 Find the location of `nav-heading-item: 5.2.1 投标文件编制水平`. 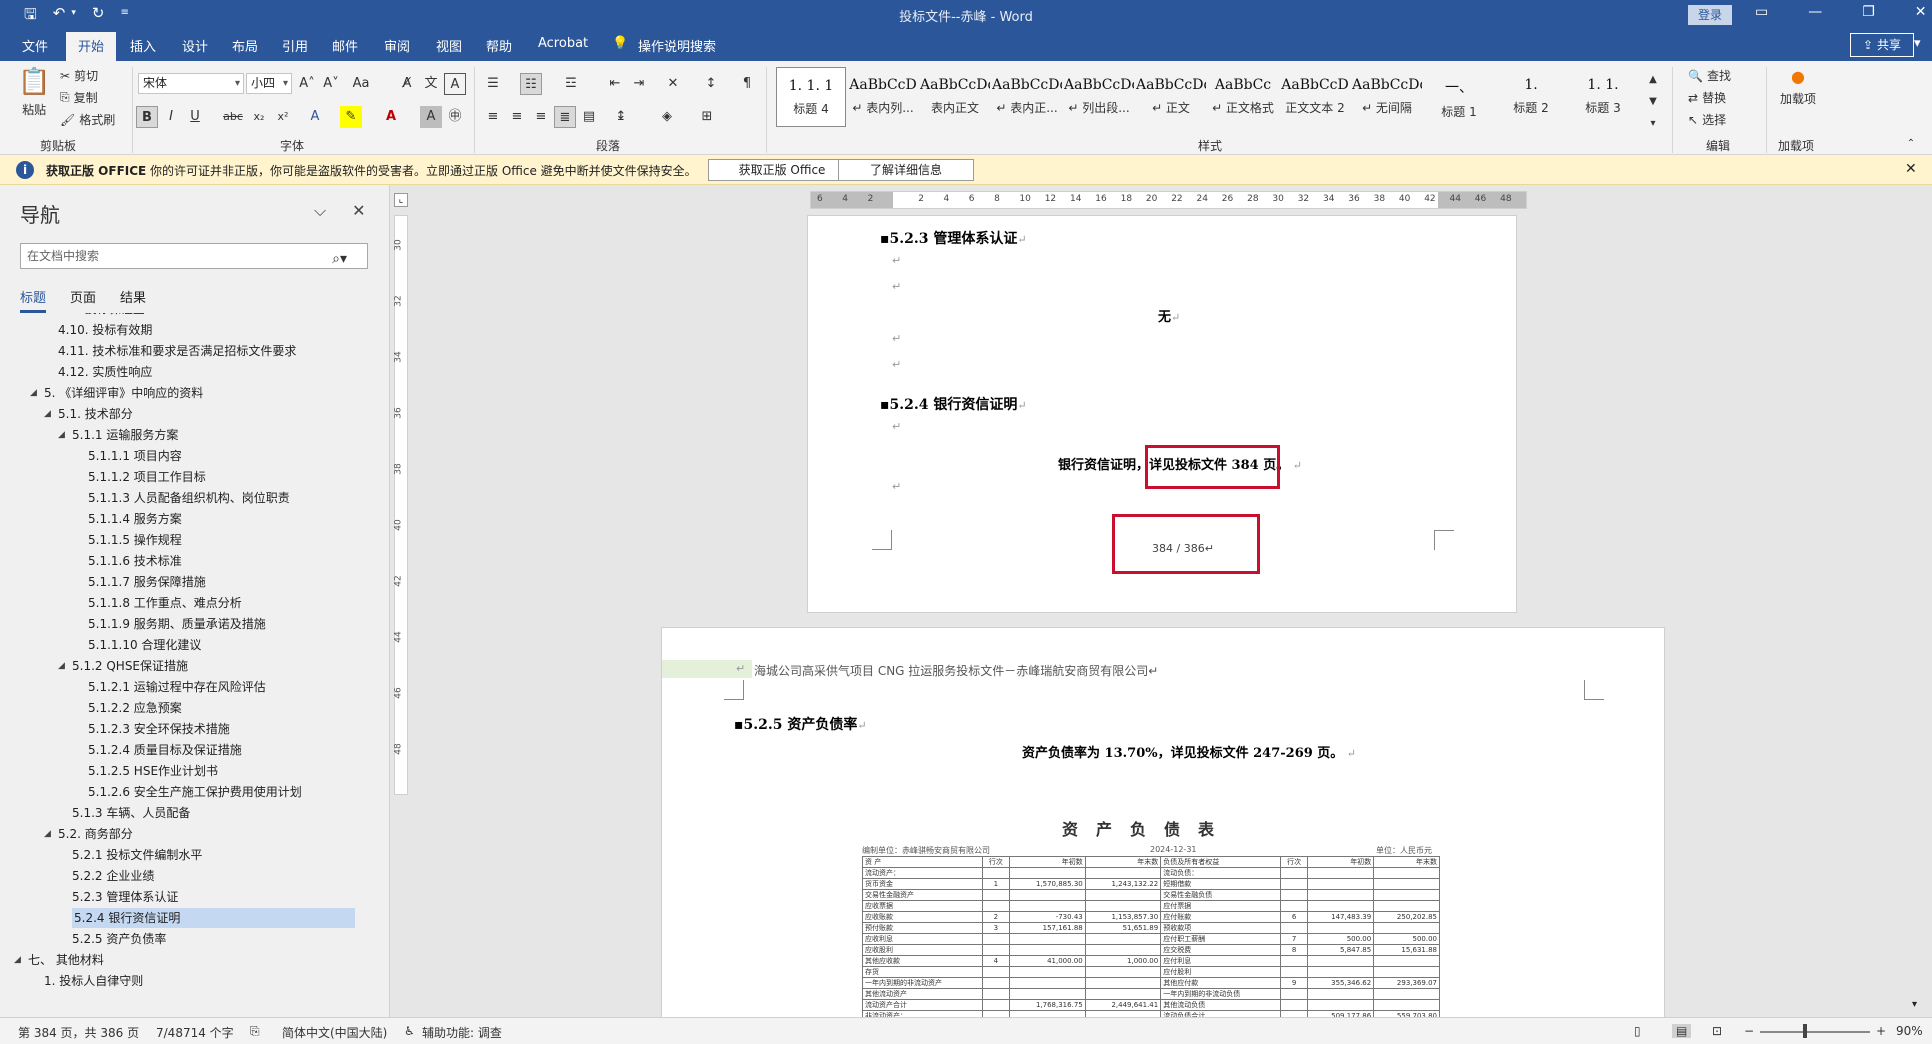

nav-heading-item: 5.2.1 投标文件编制水平 is located at coordinates (137, 855).